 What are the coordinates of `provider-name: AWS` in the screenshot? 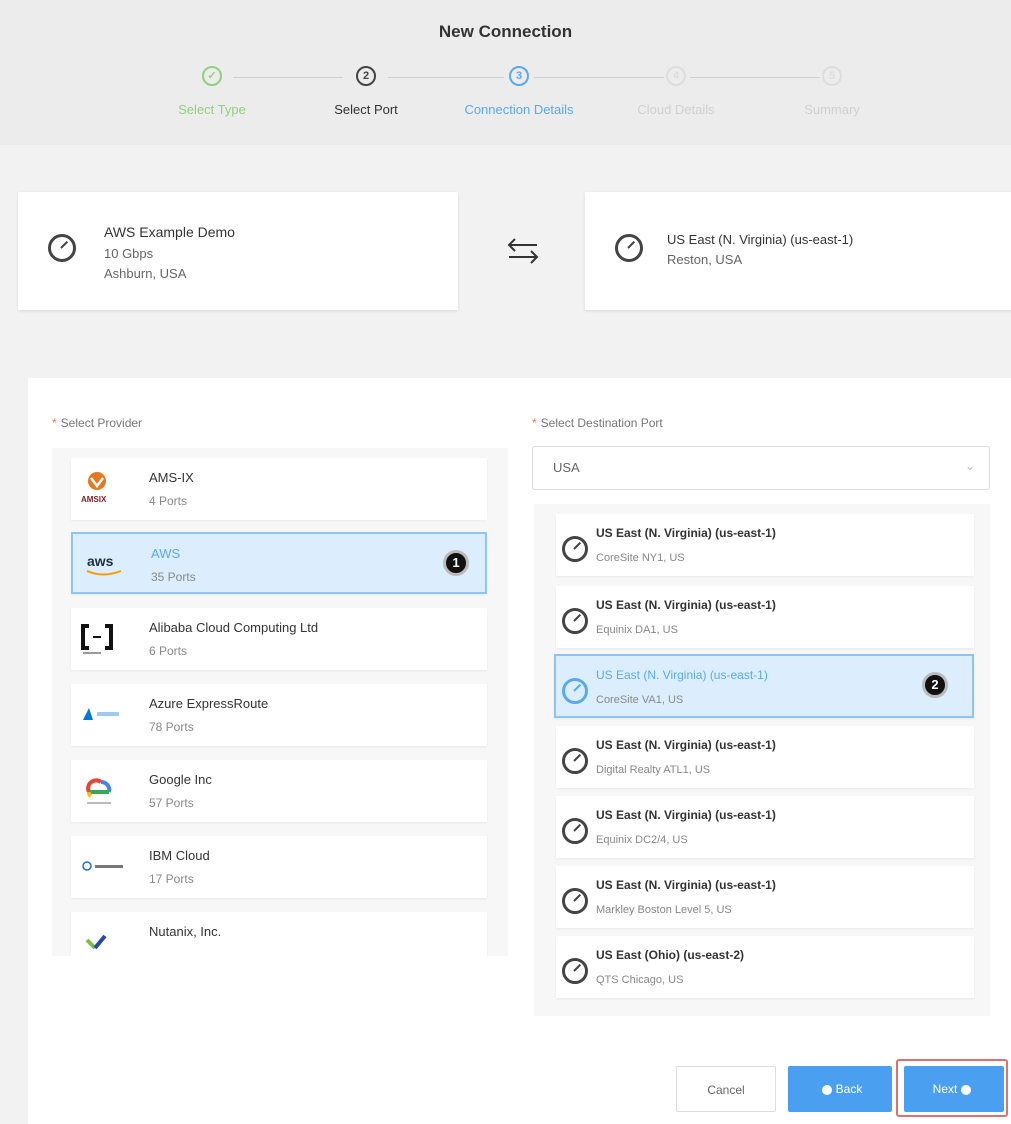 It's located at (166, 553).